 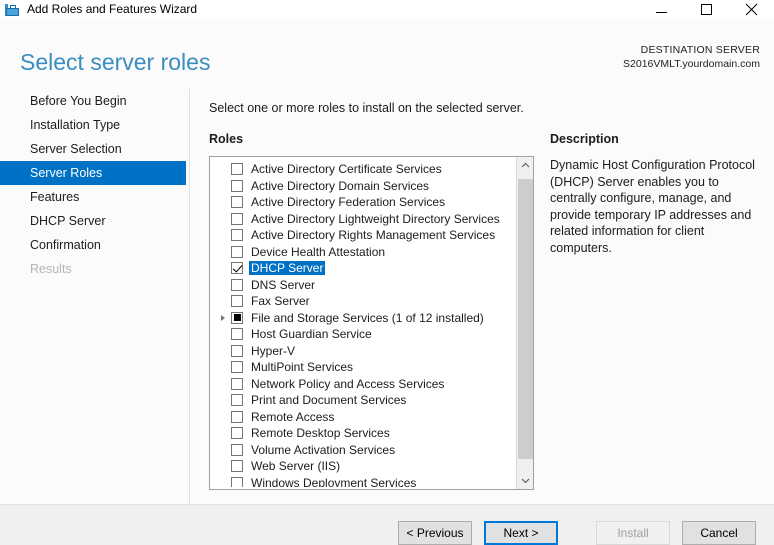 What do you see at coordinates (363, 481) in the screenshot?
I see `role-row: Windows Deployment Services` at bounding box center [363, 481].